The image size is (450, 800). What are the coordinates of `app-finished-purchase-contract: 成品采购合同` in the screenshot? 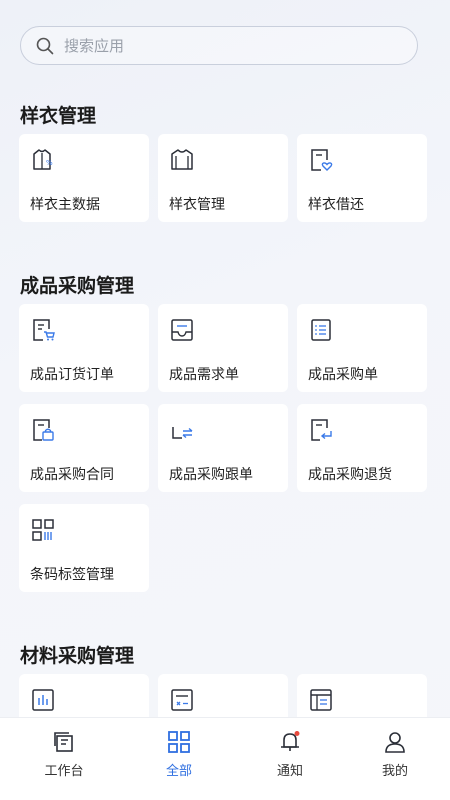 It's located at (84, 448).